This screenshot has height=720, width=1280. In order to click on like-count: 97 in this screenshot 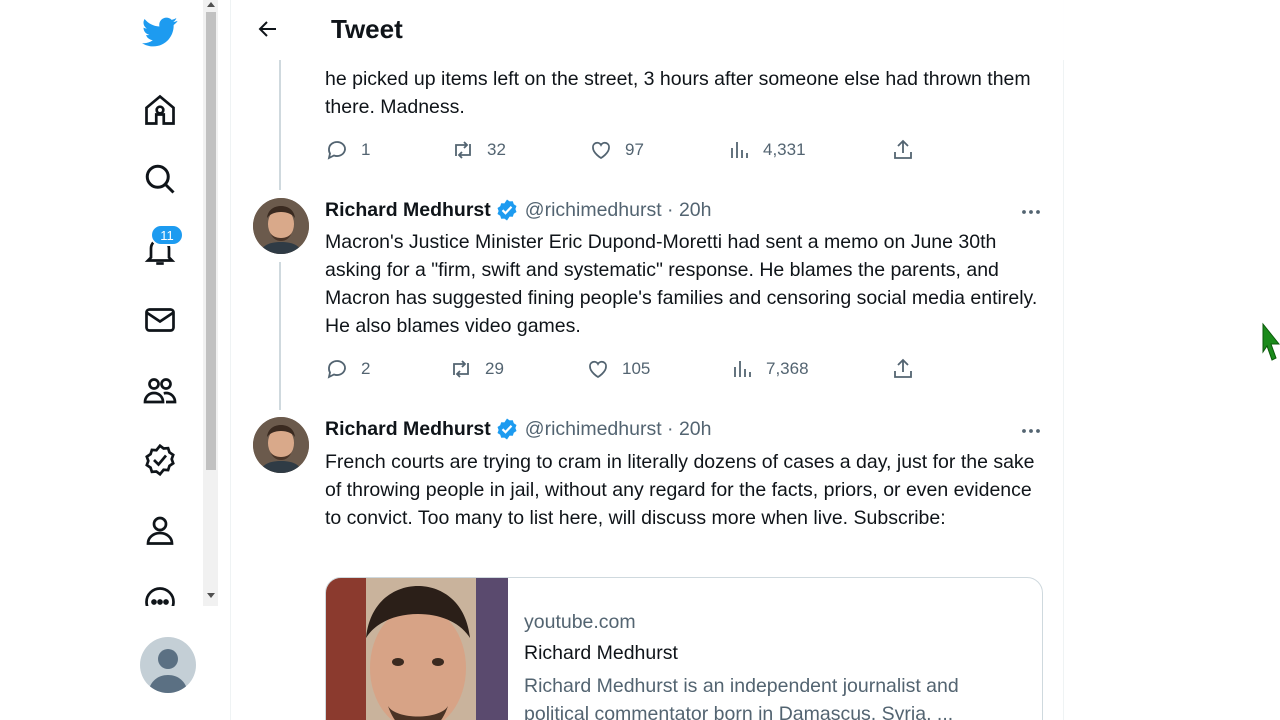, I will do `click(634, 149)`.